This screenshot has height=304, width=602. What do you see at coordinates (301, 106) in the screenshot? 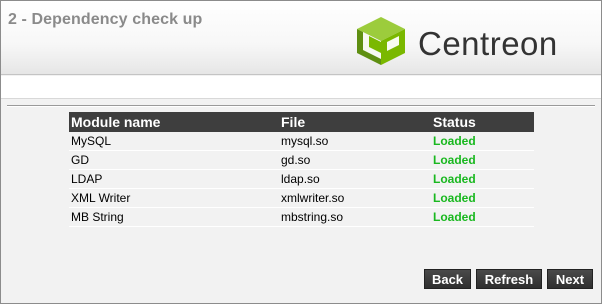
I see `divider` at bounding box center [301, 106].